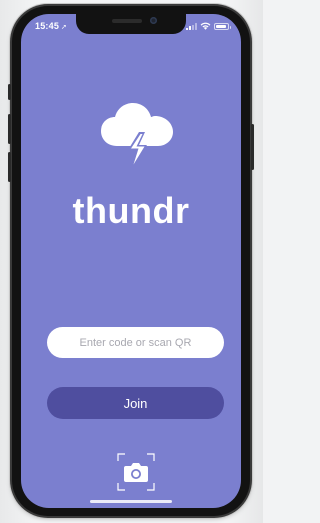 Image resolution: width=320 pixels, height=523 pixels. I want to click on signal-bars-icon, so click(191, 26).